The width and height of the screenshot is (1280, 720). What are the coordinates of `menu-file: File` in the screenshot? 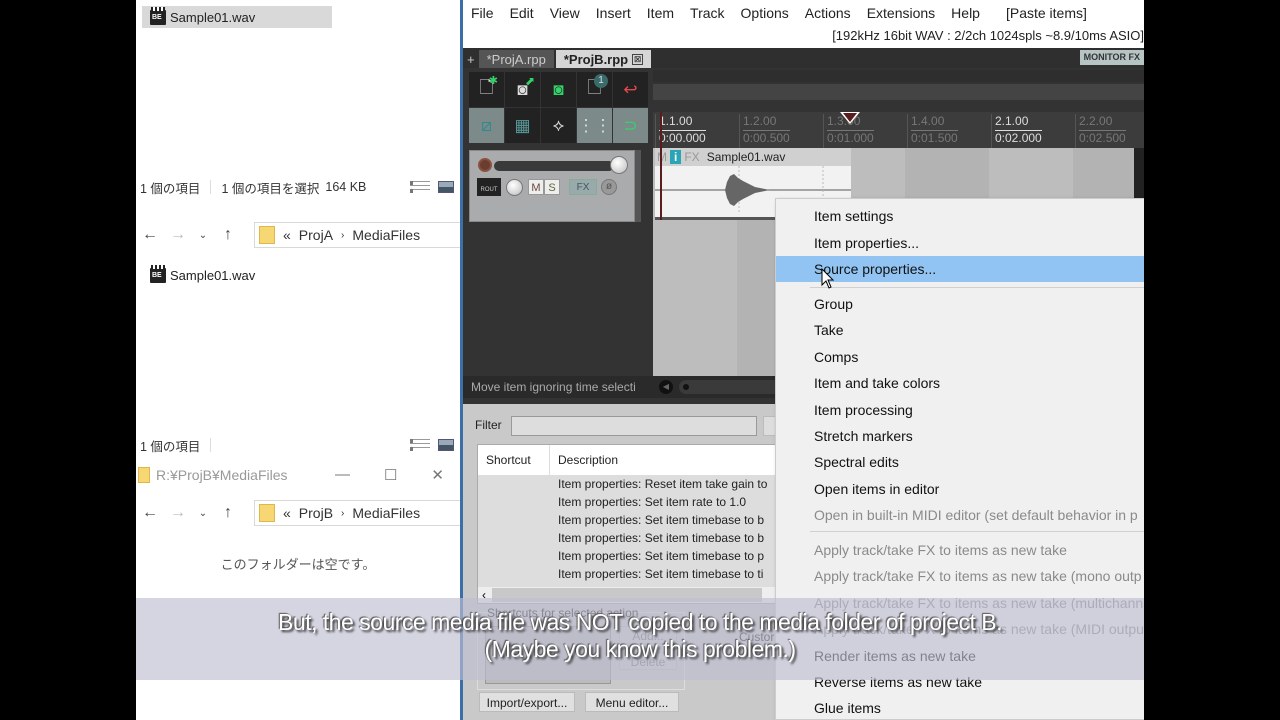 It's located at (482, 13).